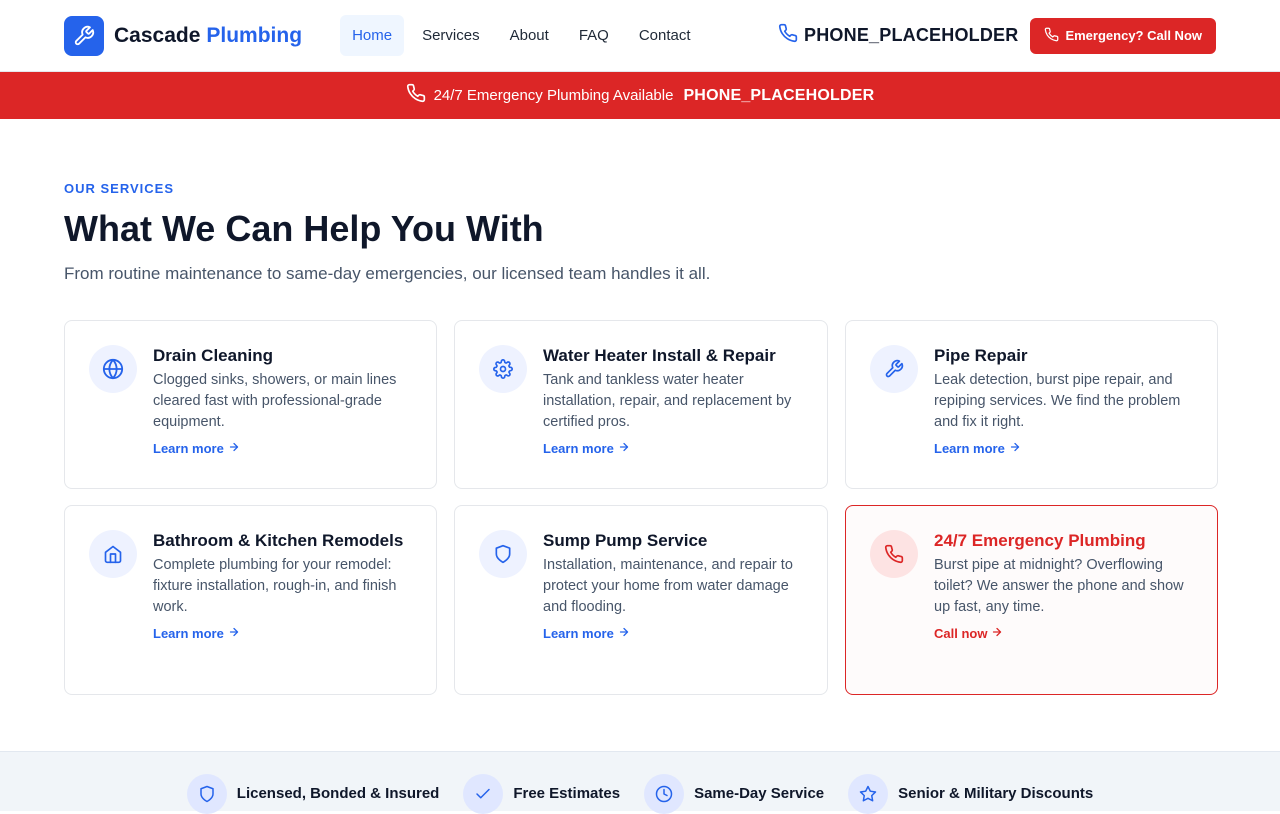 This screenshot has height=814, width=1280. Describe the element at coordinates (483, 793) in the screenshot. I see `check-icon` at that location.